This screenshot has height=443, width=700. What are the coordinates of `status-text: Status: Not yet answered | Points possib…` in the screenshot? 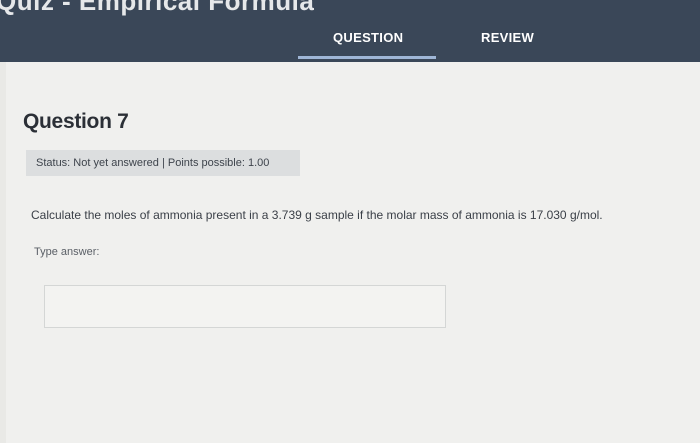 It's located at (153, 163).